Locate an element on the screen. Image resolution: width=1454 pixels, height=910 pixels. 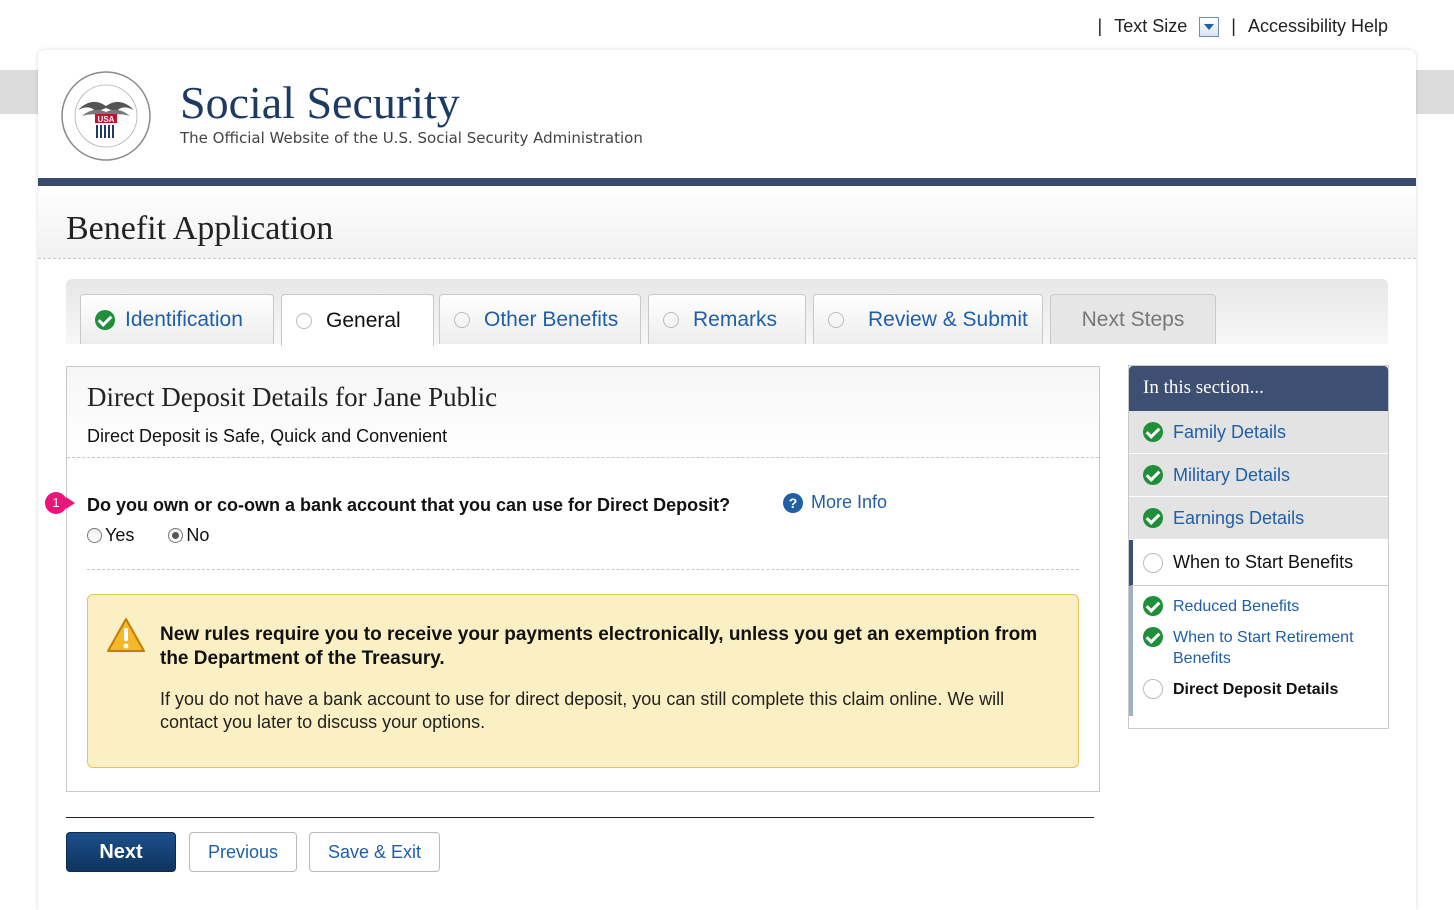
radio-yes: Yes is located at coordinates (110, 535).